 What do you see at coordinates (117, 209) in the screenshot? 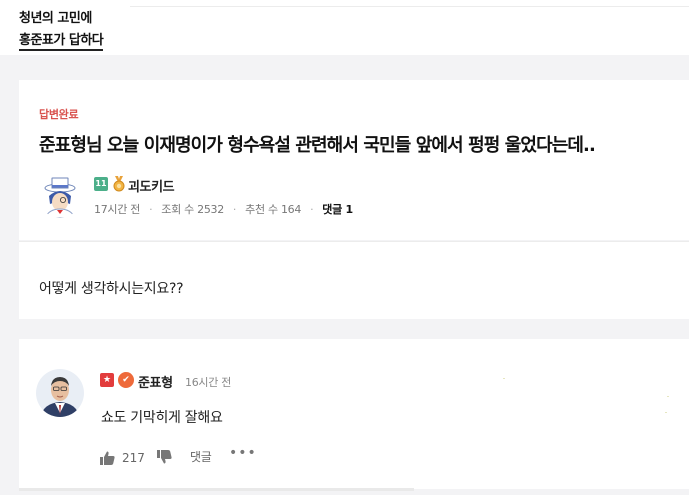
I see `post-time: 17시간 전` at bounding box center [117, 209].